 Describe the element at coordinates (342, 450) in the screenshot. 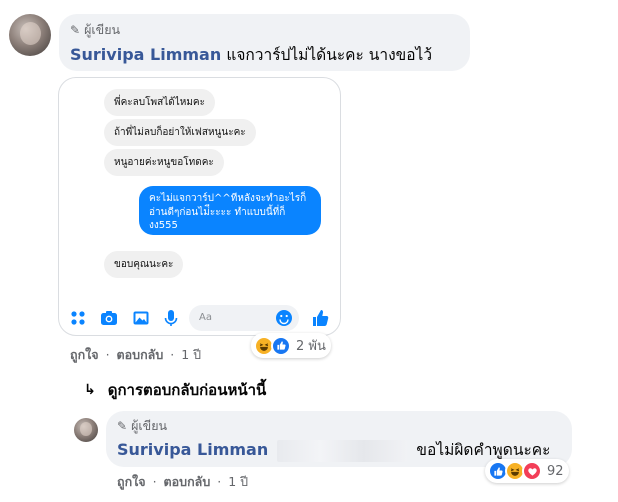

I see `redacted-text-block` at that location.